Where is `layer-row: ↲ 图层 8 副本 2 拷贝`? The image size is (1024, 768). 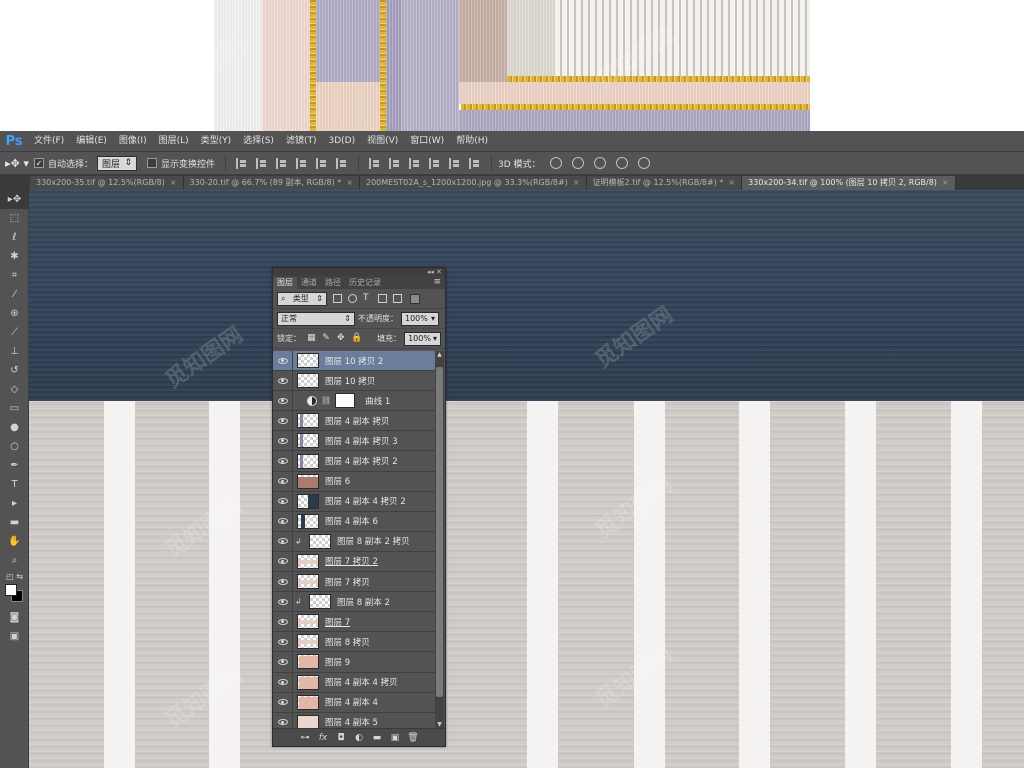
layer-row: ↲ 图层 8 副本 2 拷贝 is located at coordinates (354, 541).